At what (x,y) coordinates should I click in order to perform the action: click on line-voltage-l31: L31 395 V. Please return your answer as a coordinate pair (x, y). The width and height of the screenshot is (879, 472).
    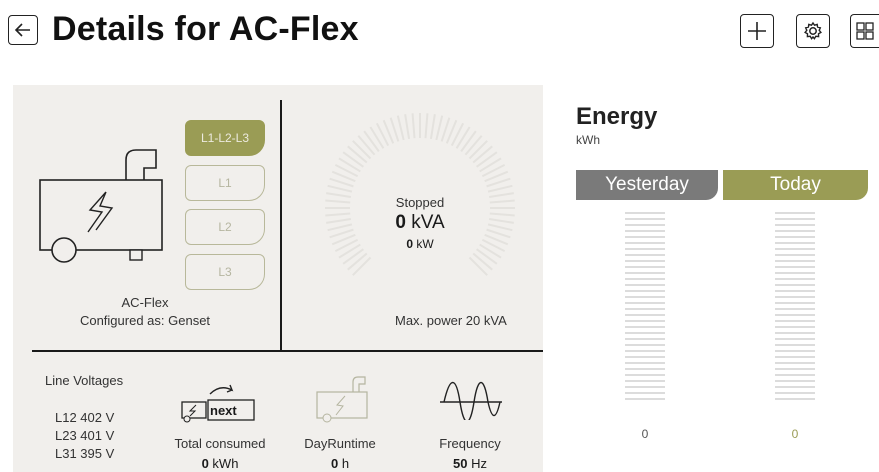
    Looking at the image, I should click on (85, 453).